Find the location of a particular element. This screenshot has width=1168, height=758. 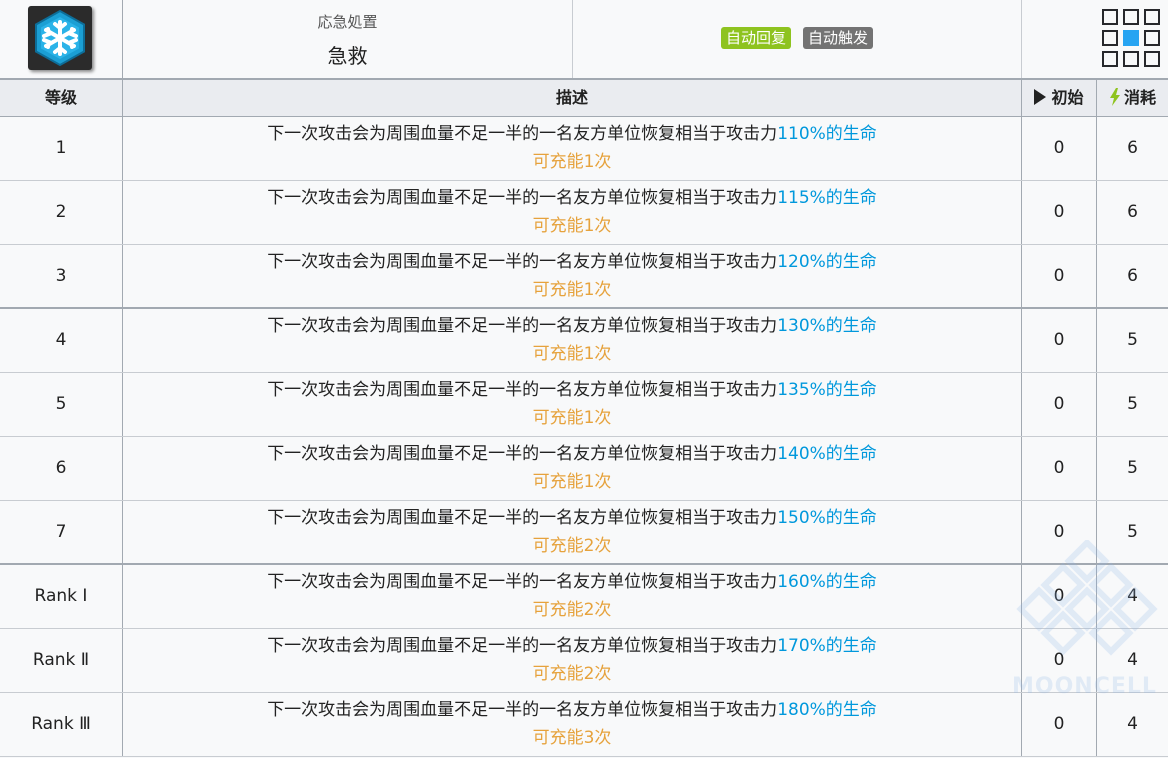

effect-percent: 120% is located at coordinates (801, 262).